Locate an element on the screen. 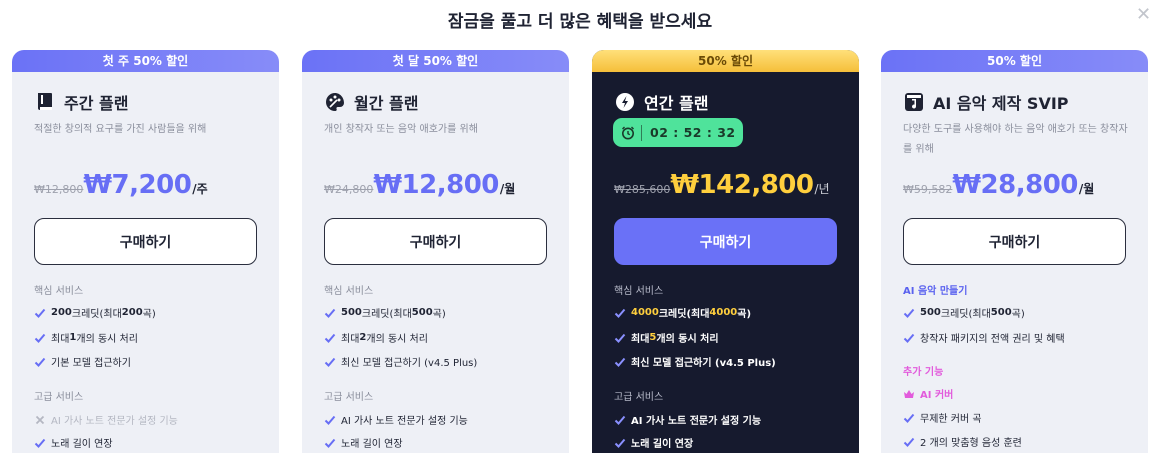 This screenshot has height=453, width=1150. feature-item: 최대 2 개의 동시 처리 is located at coordinates (376, 337).